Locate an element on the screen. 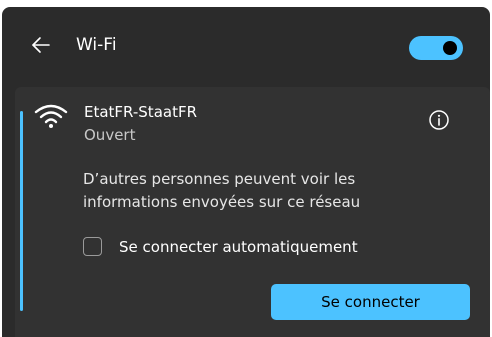  network-status: Ouvert is located at coordinates (110, 135).